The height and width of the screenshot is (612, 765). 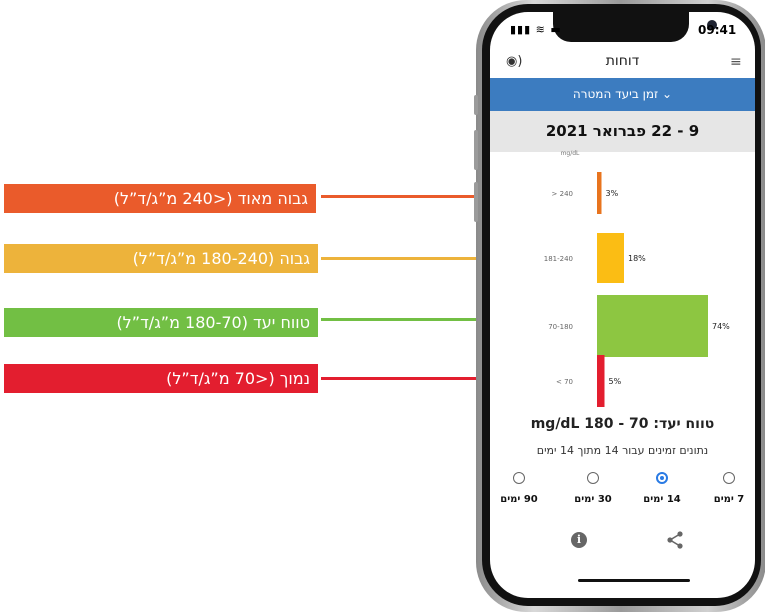 What do you see at coordinates (736, 62) in the screenshot?
I see `hamburger-icon: ≡` at bounding box center [736, 62].